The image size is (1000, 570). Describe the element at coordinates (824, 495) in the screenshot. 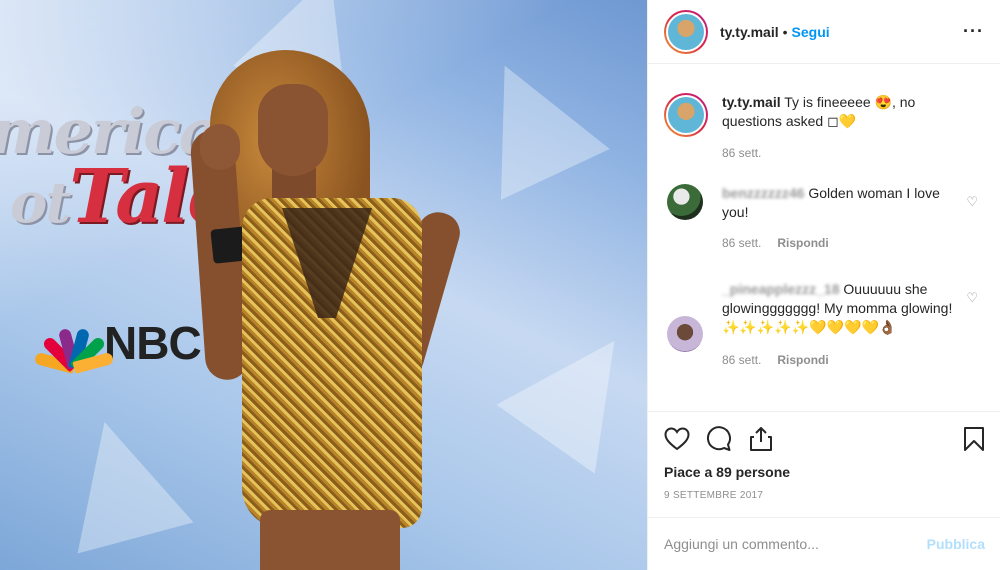

I see `post-date: 9 SETTEMBRE 2017` at that location.